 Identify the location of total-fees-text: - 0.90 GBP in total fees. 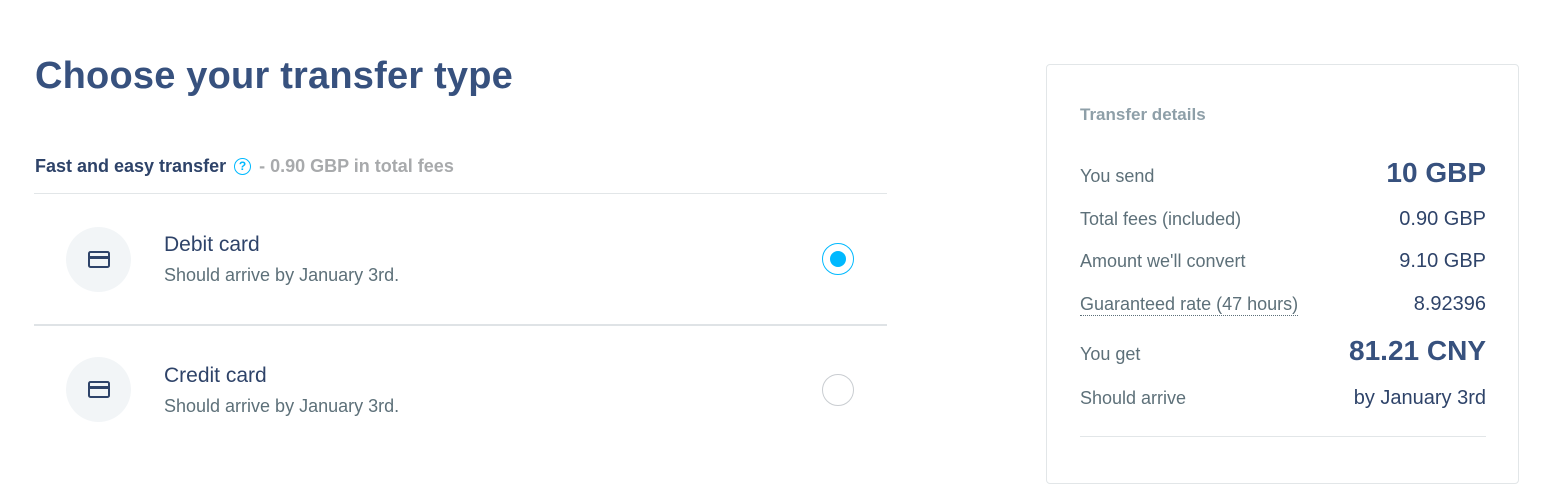
(356, 165).